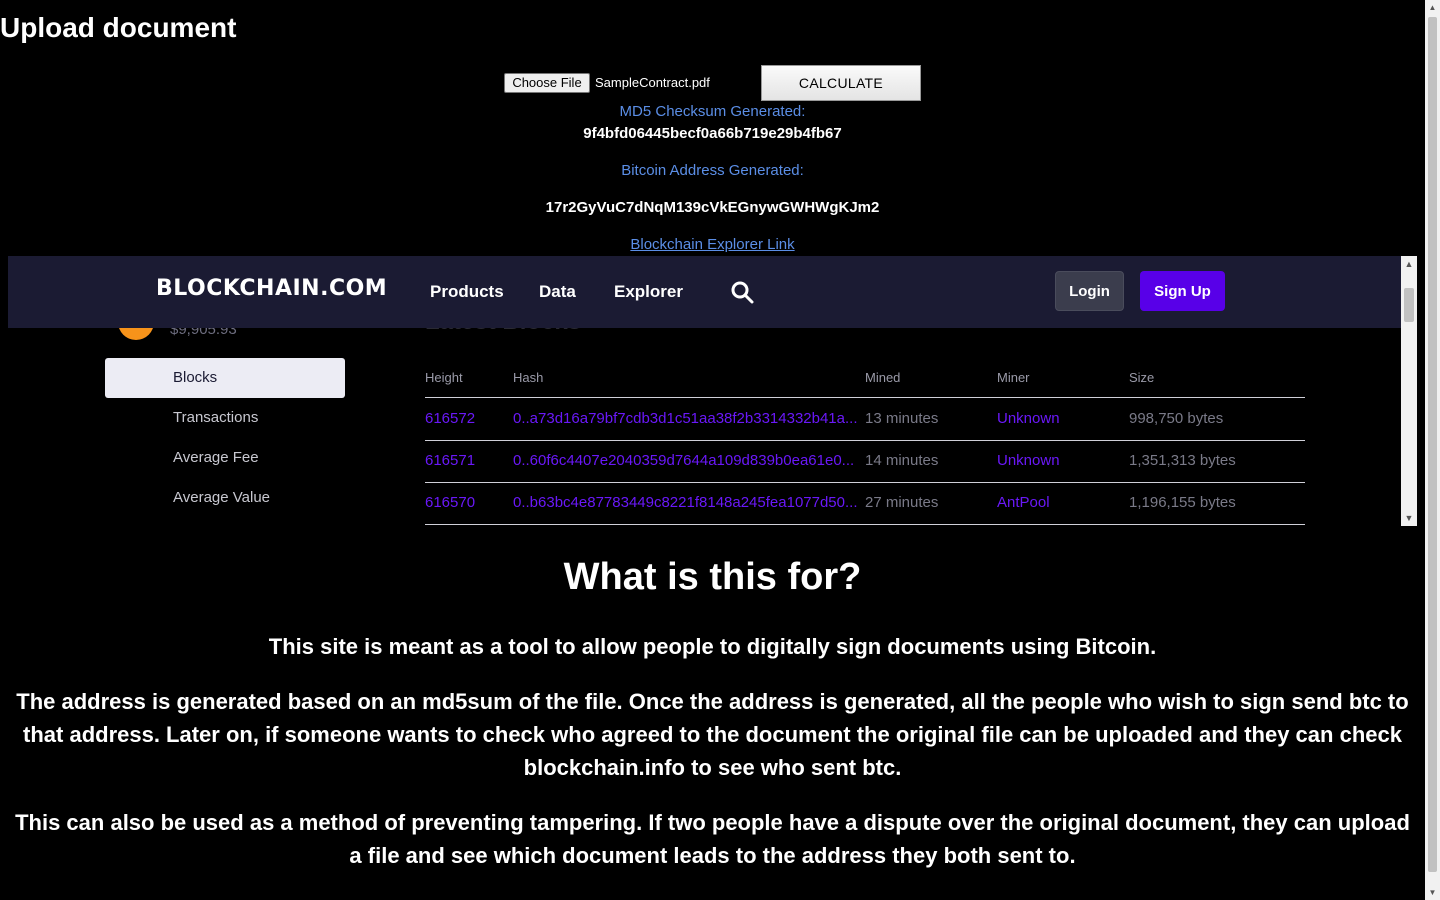  I want to click on sidebar-item-average-value: Average Value, so click(225, 498).